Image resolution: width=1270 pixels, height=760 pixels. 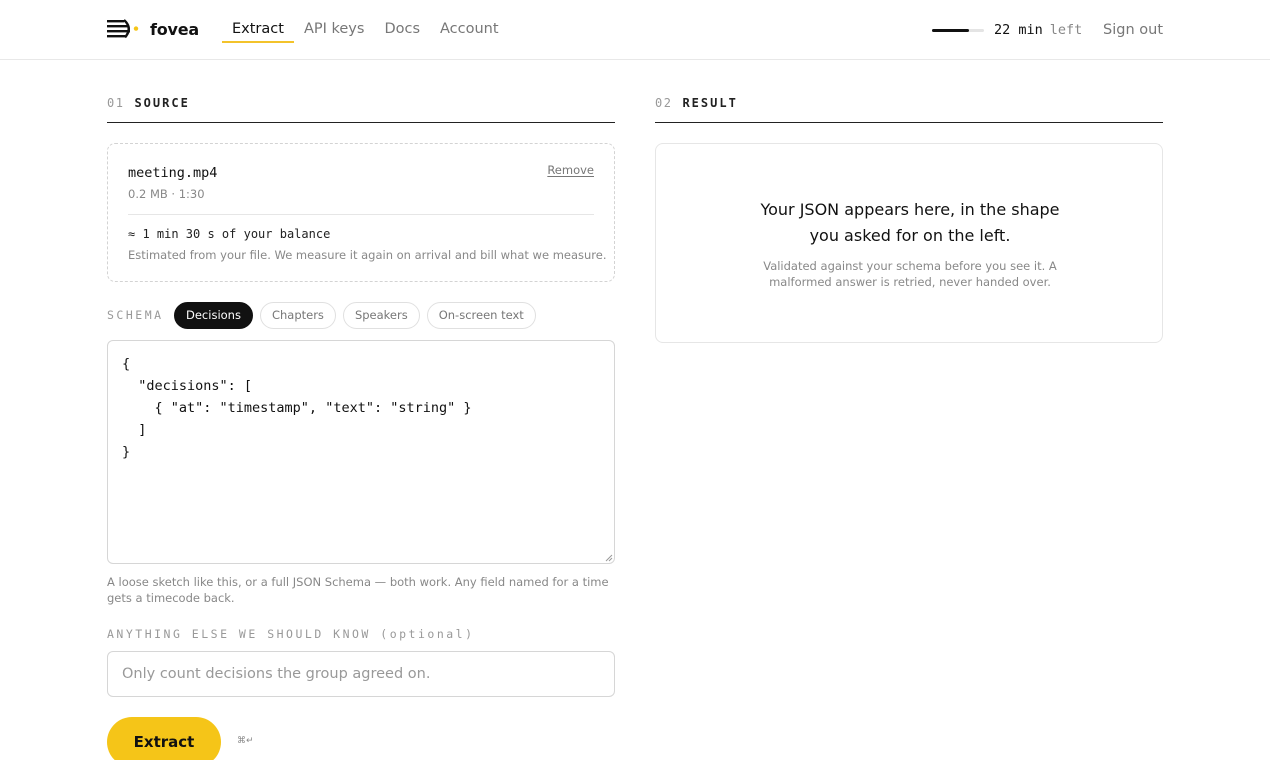 What do you see at coordinates (175, 29) in the screenshot?
I see `brand-name: fovea` at bounding box center [175, 29].